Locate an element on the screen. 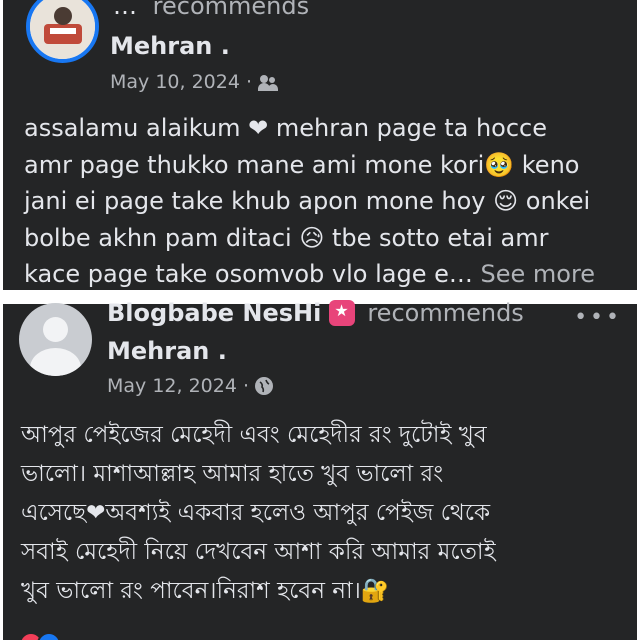 This screenshot has width=640, height=640. post-meta: May 12, 2024 · is located at coordinates (190, 386).